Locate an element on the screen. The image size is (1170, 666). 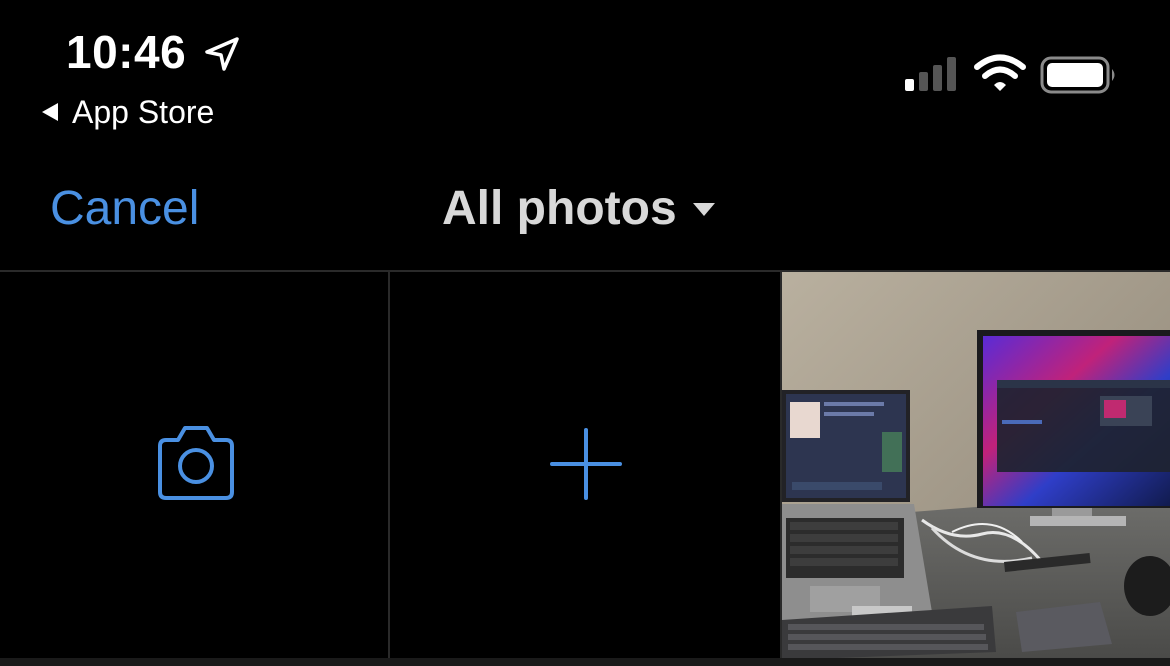
chevron-down-icon is located at coordinates (703, 209).